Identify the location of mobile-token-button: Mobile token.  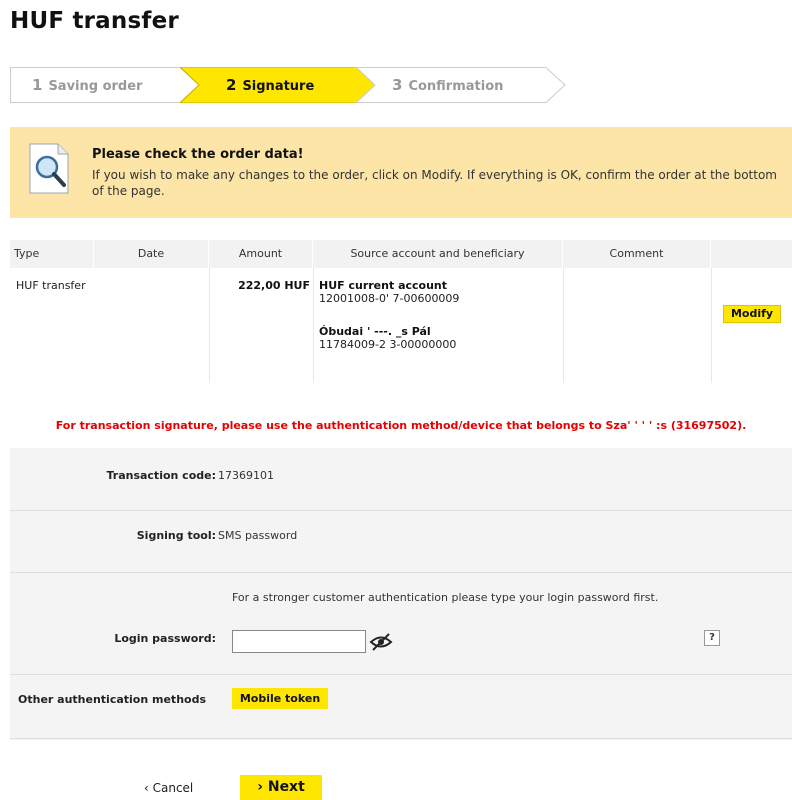
(280, 698).